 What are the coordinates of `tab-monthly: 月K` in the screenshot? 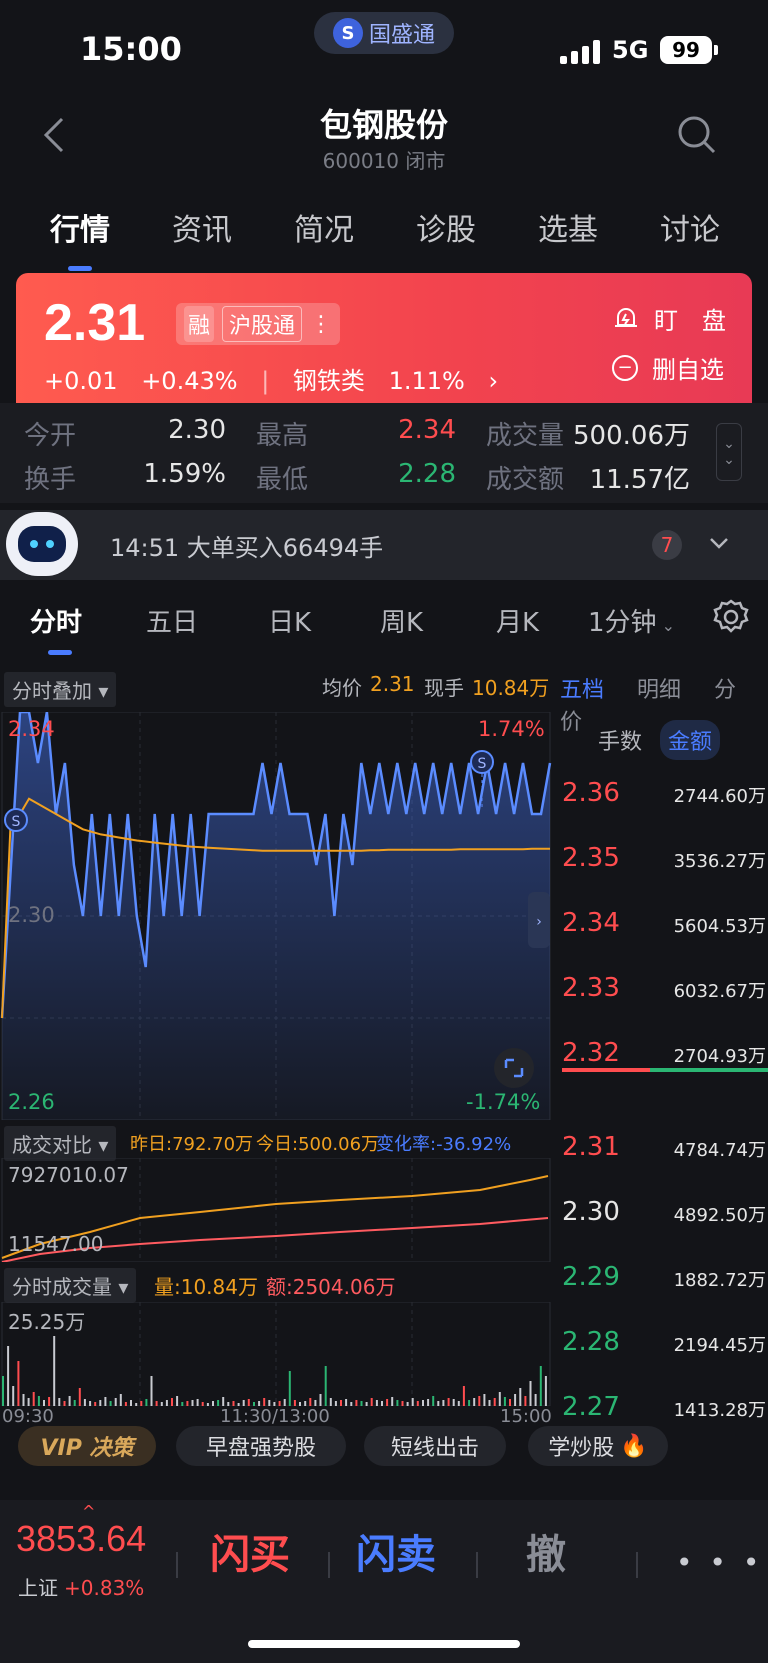 It's located at (517, 620).